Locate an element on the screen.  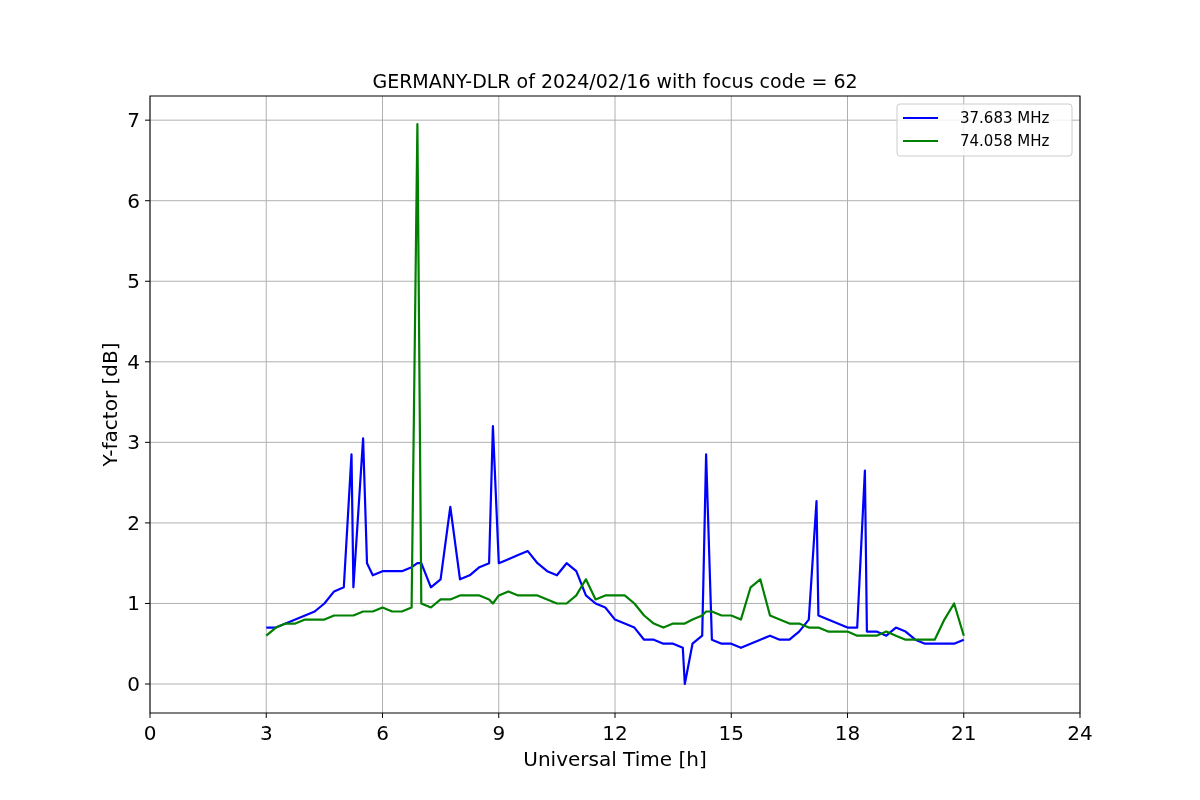
tick-label: 9 is located at coordinates (499, 733).